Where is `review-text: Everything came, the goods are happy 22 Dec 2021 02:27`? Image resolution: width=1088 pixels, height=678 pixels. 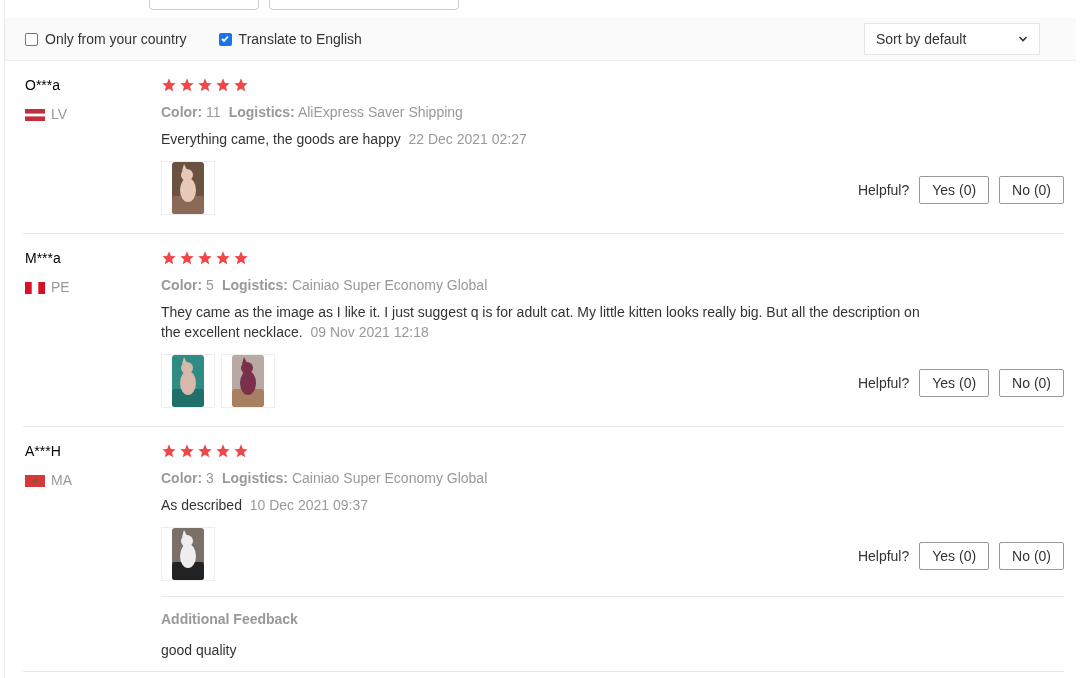
review-text: Everything came, the goods are happy 22 Dec 2021 02:27 is located at coordinates (344, 139).